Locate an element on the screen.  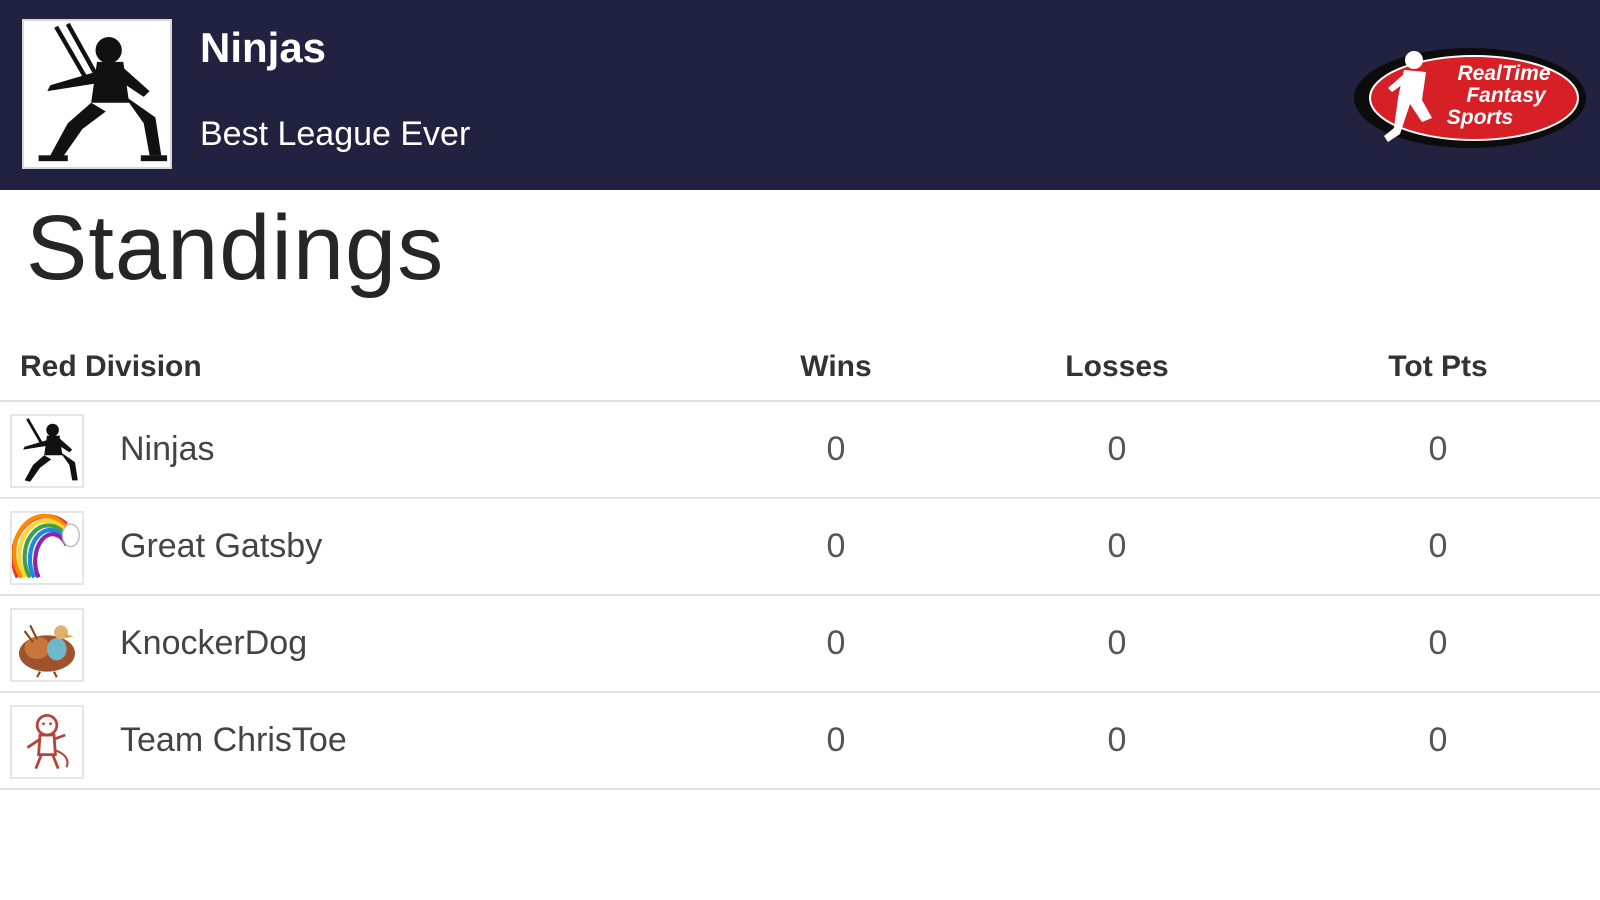
total-points-column-header: Tot Pts is located at coordinates (1437, 367).